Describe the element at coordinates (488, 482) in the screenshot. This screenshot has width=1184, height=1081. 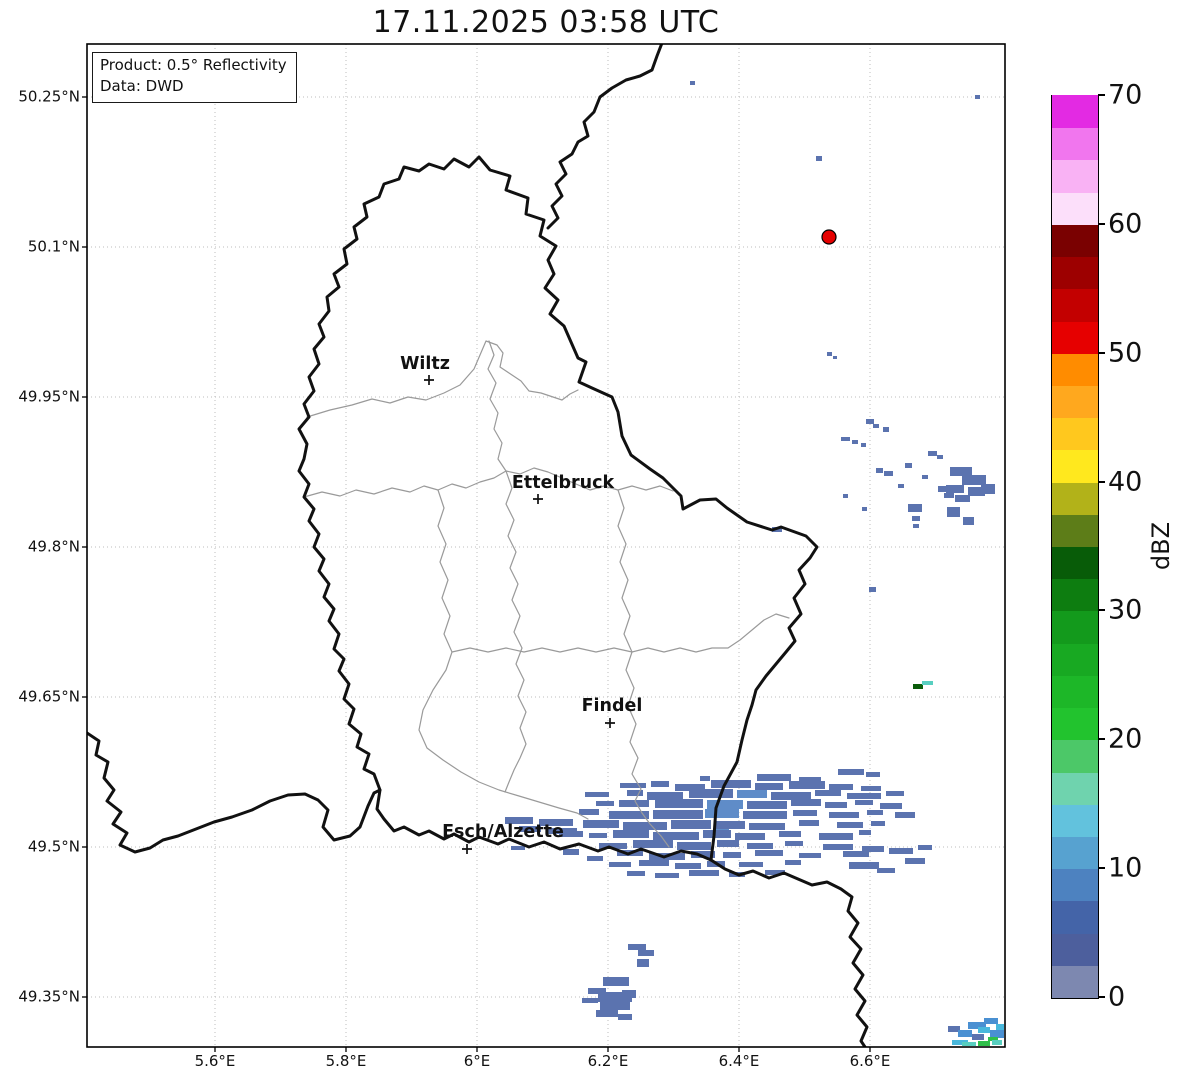
I see `district-border` at that location.